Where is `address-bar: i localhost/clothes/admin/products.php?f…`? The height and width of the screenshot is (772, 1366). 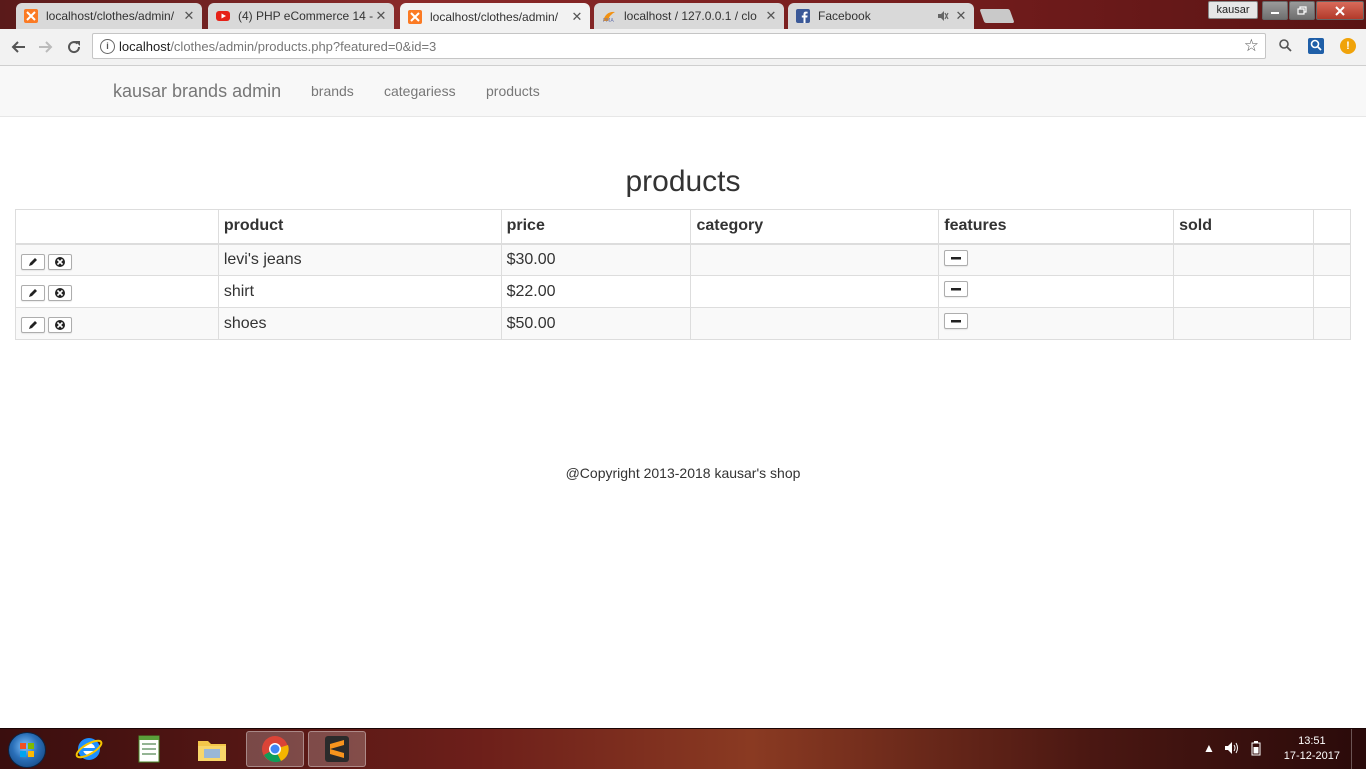
address-bar: i localhost/clothes/admin/products.php?f… is located at coordinates (679, 46).